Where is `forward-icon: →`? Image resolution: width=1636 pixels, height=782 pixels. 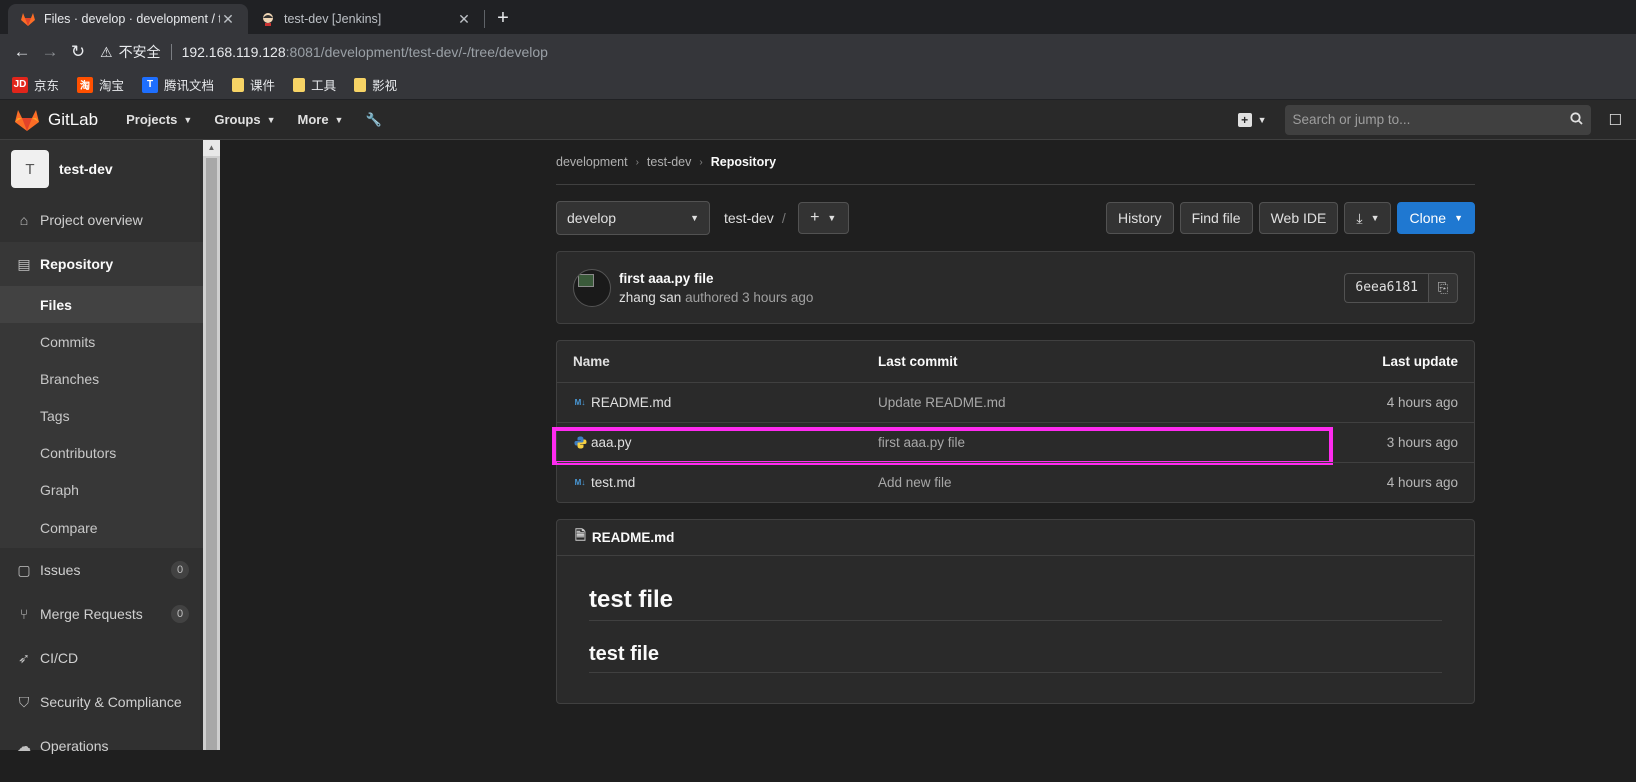 forward-icon: → is located at coordinates (50, 52).